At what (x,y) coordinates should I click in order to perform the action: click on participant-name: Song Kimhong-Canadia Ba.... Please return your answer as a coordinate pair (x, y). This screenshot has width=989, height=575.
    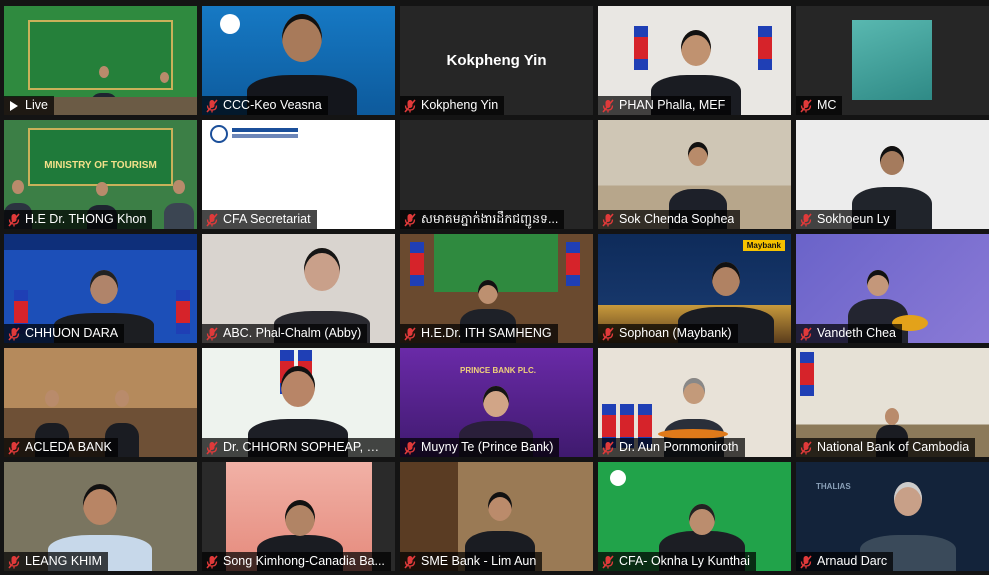
    Looking at the image, I should click on (304, 561).